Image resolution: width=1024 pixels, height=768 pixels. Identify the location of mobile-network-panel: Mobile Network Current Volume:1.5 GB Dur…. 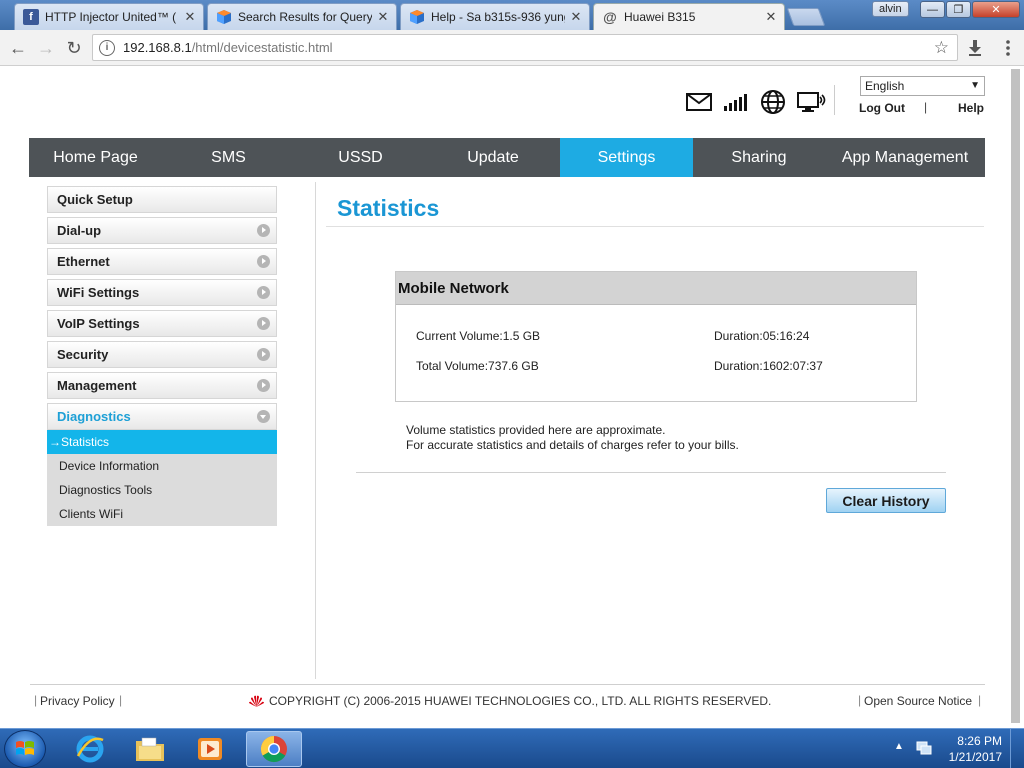
(656, 336).